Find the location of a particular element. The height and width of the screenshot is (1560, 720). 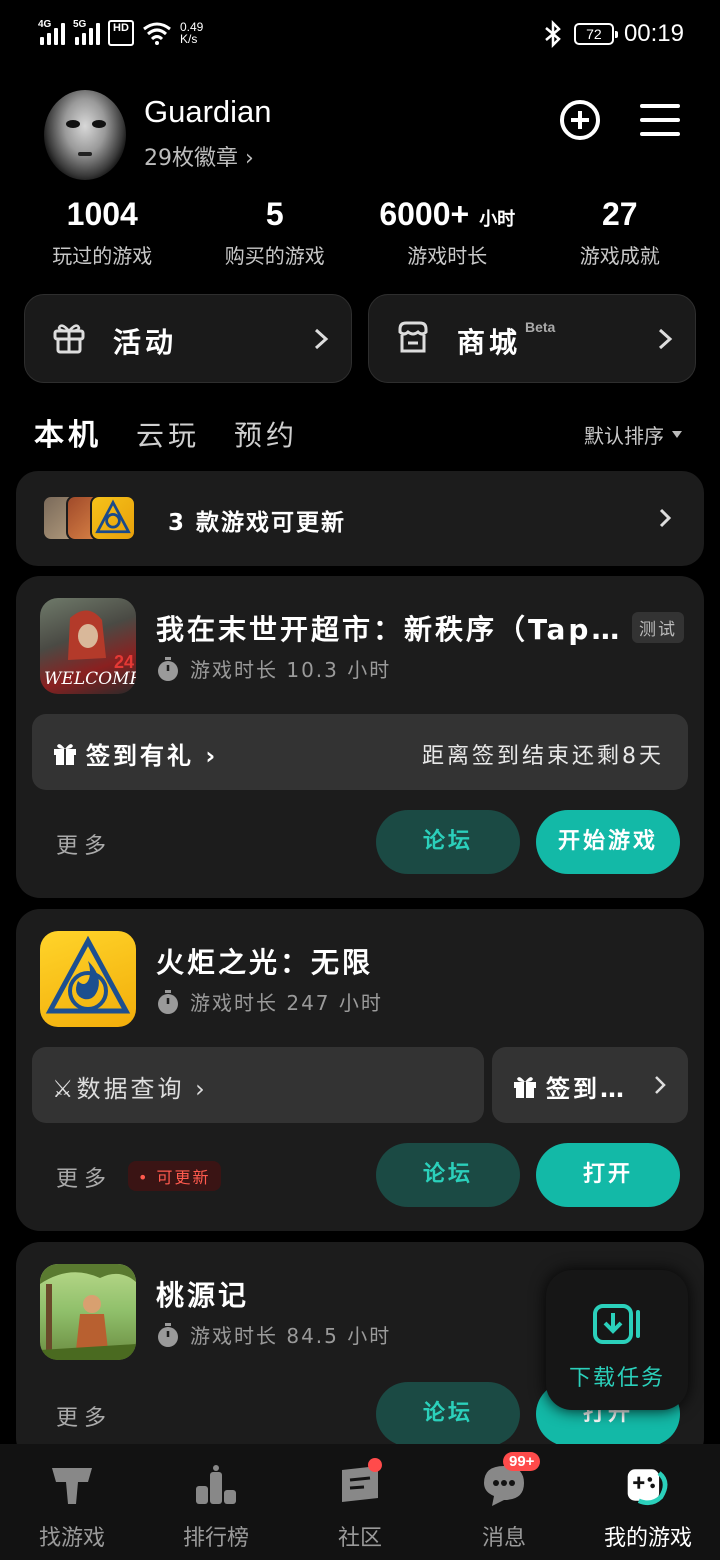

tab-cloud: 云玩 is located at coordinates (168, 434).